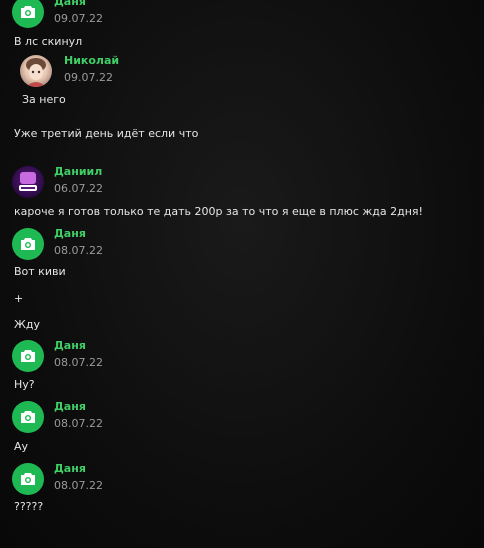 This screenshot has height=548, width=484. What do you see at coordinates (44, 99) in the screenshot?
I see `message-text: За него` at bounding box center [44, 99].